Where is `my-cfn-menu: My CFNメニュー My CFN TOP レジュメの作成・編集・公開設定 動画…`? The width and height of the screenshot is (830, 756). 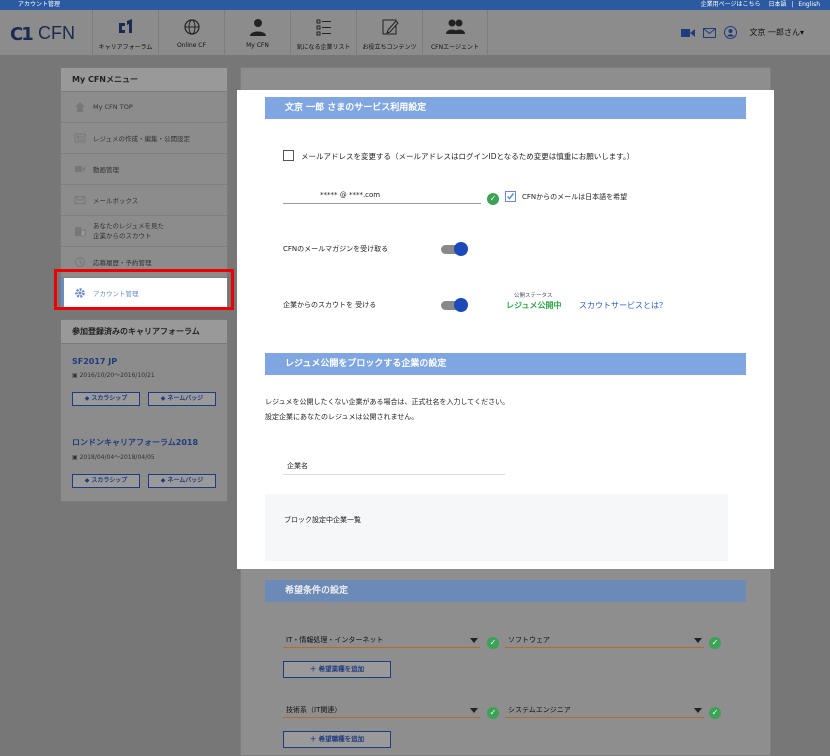
my-cfn-menu: My CFNメニュー My CFN TOP レジュメの作成・編集・公開設定 動画… is located at coordinates (144, 188).